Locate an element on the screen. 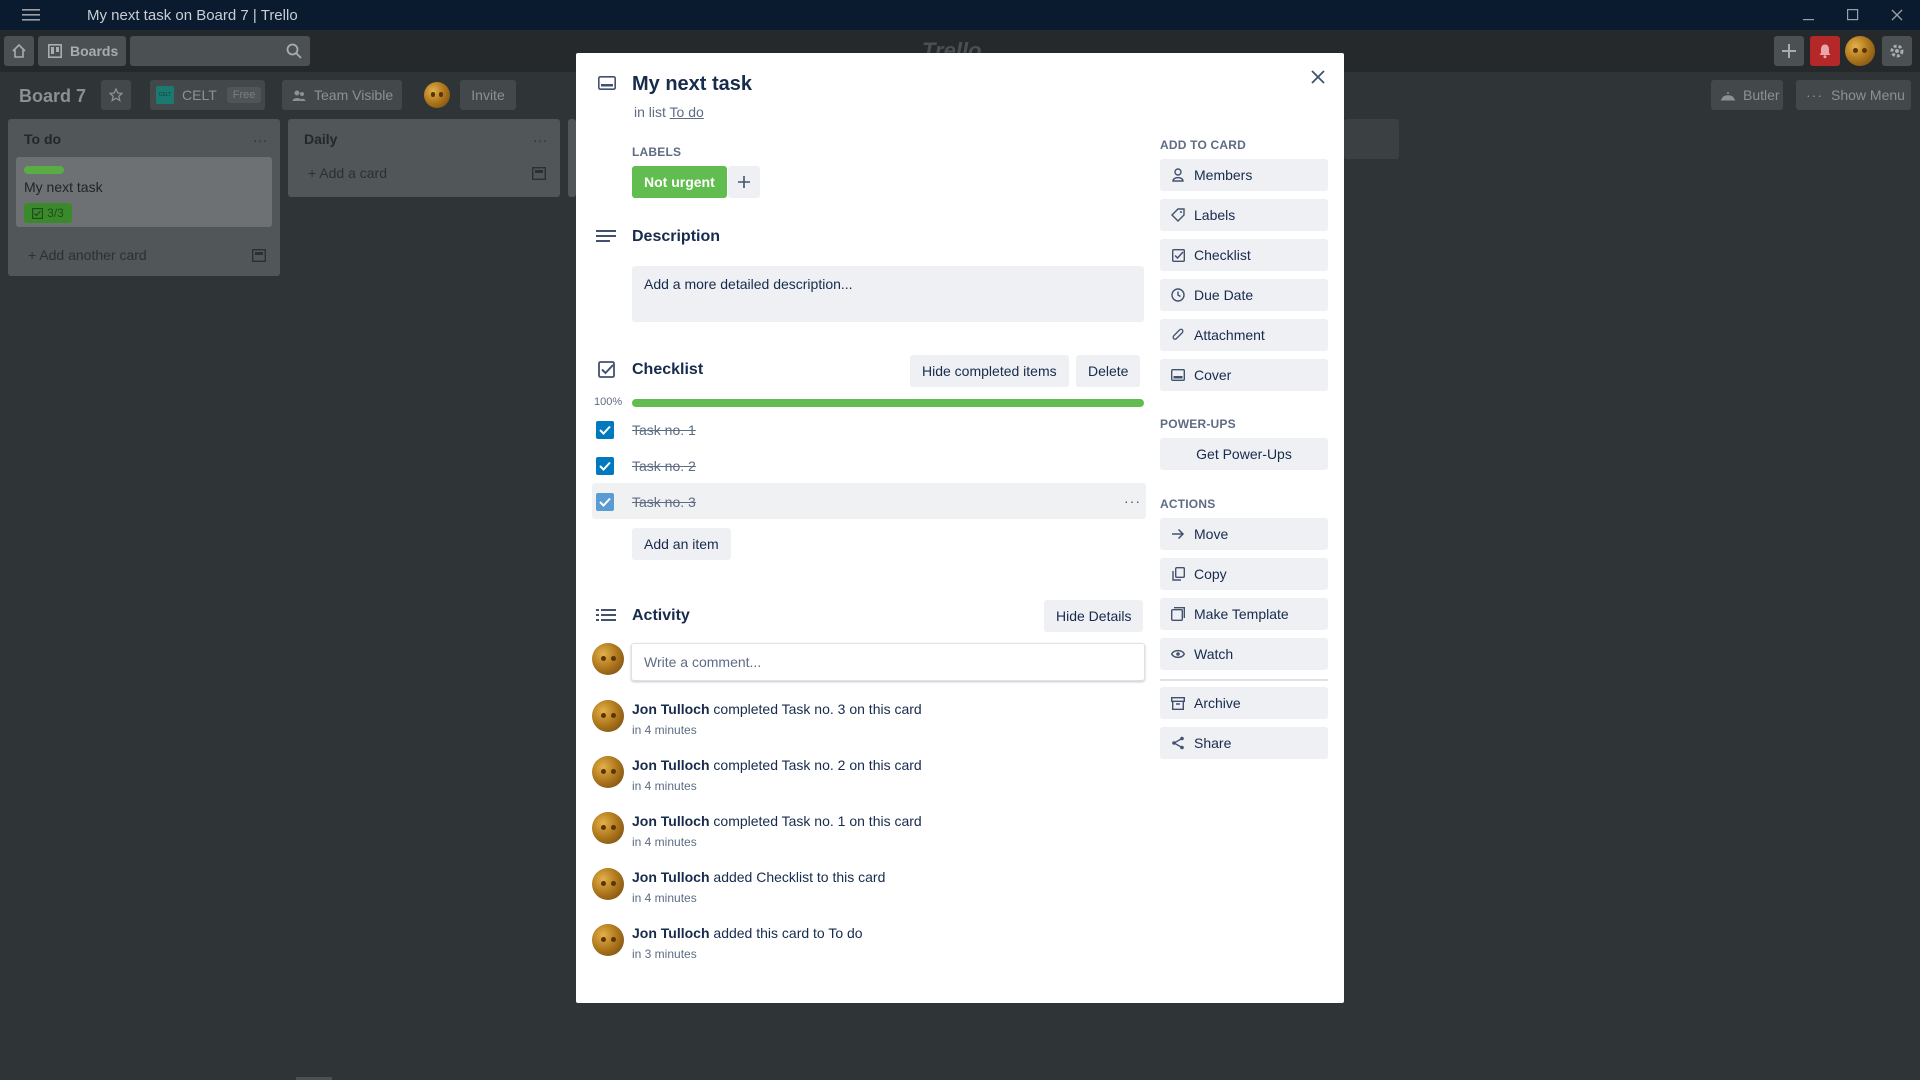  star-button is located at coordinates (116, 95).